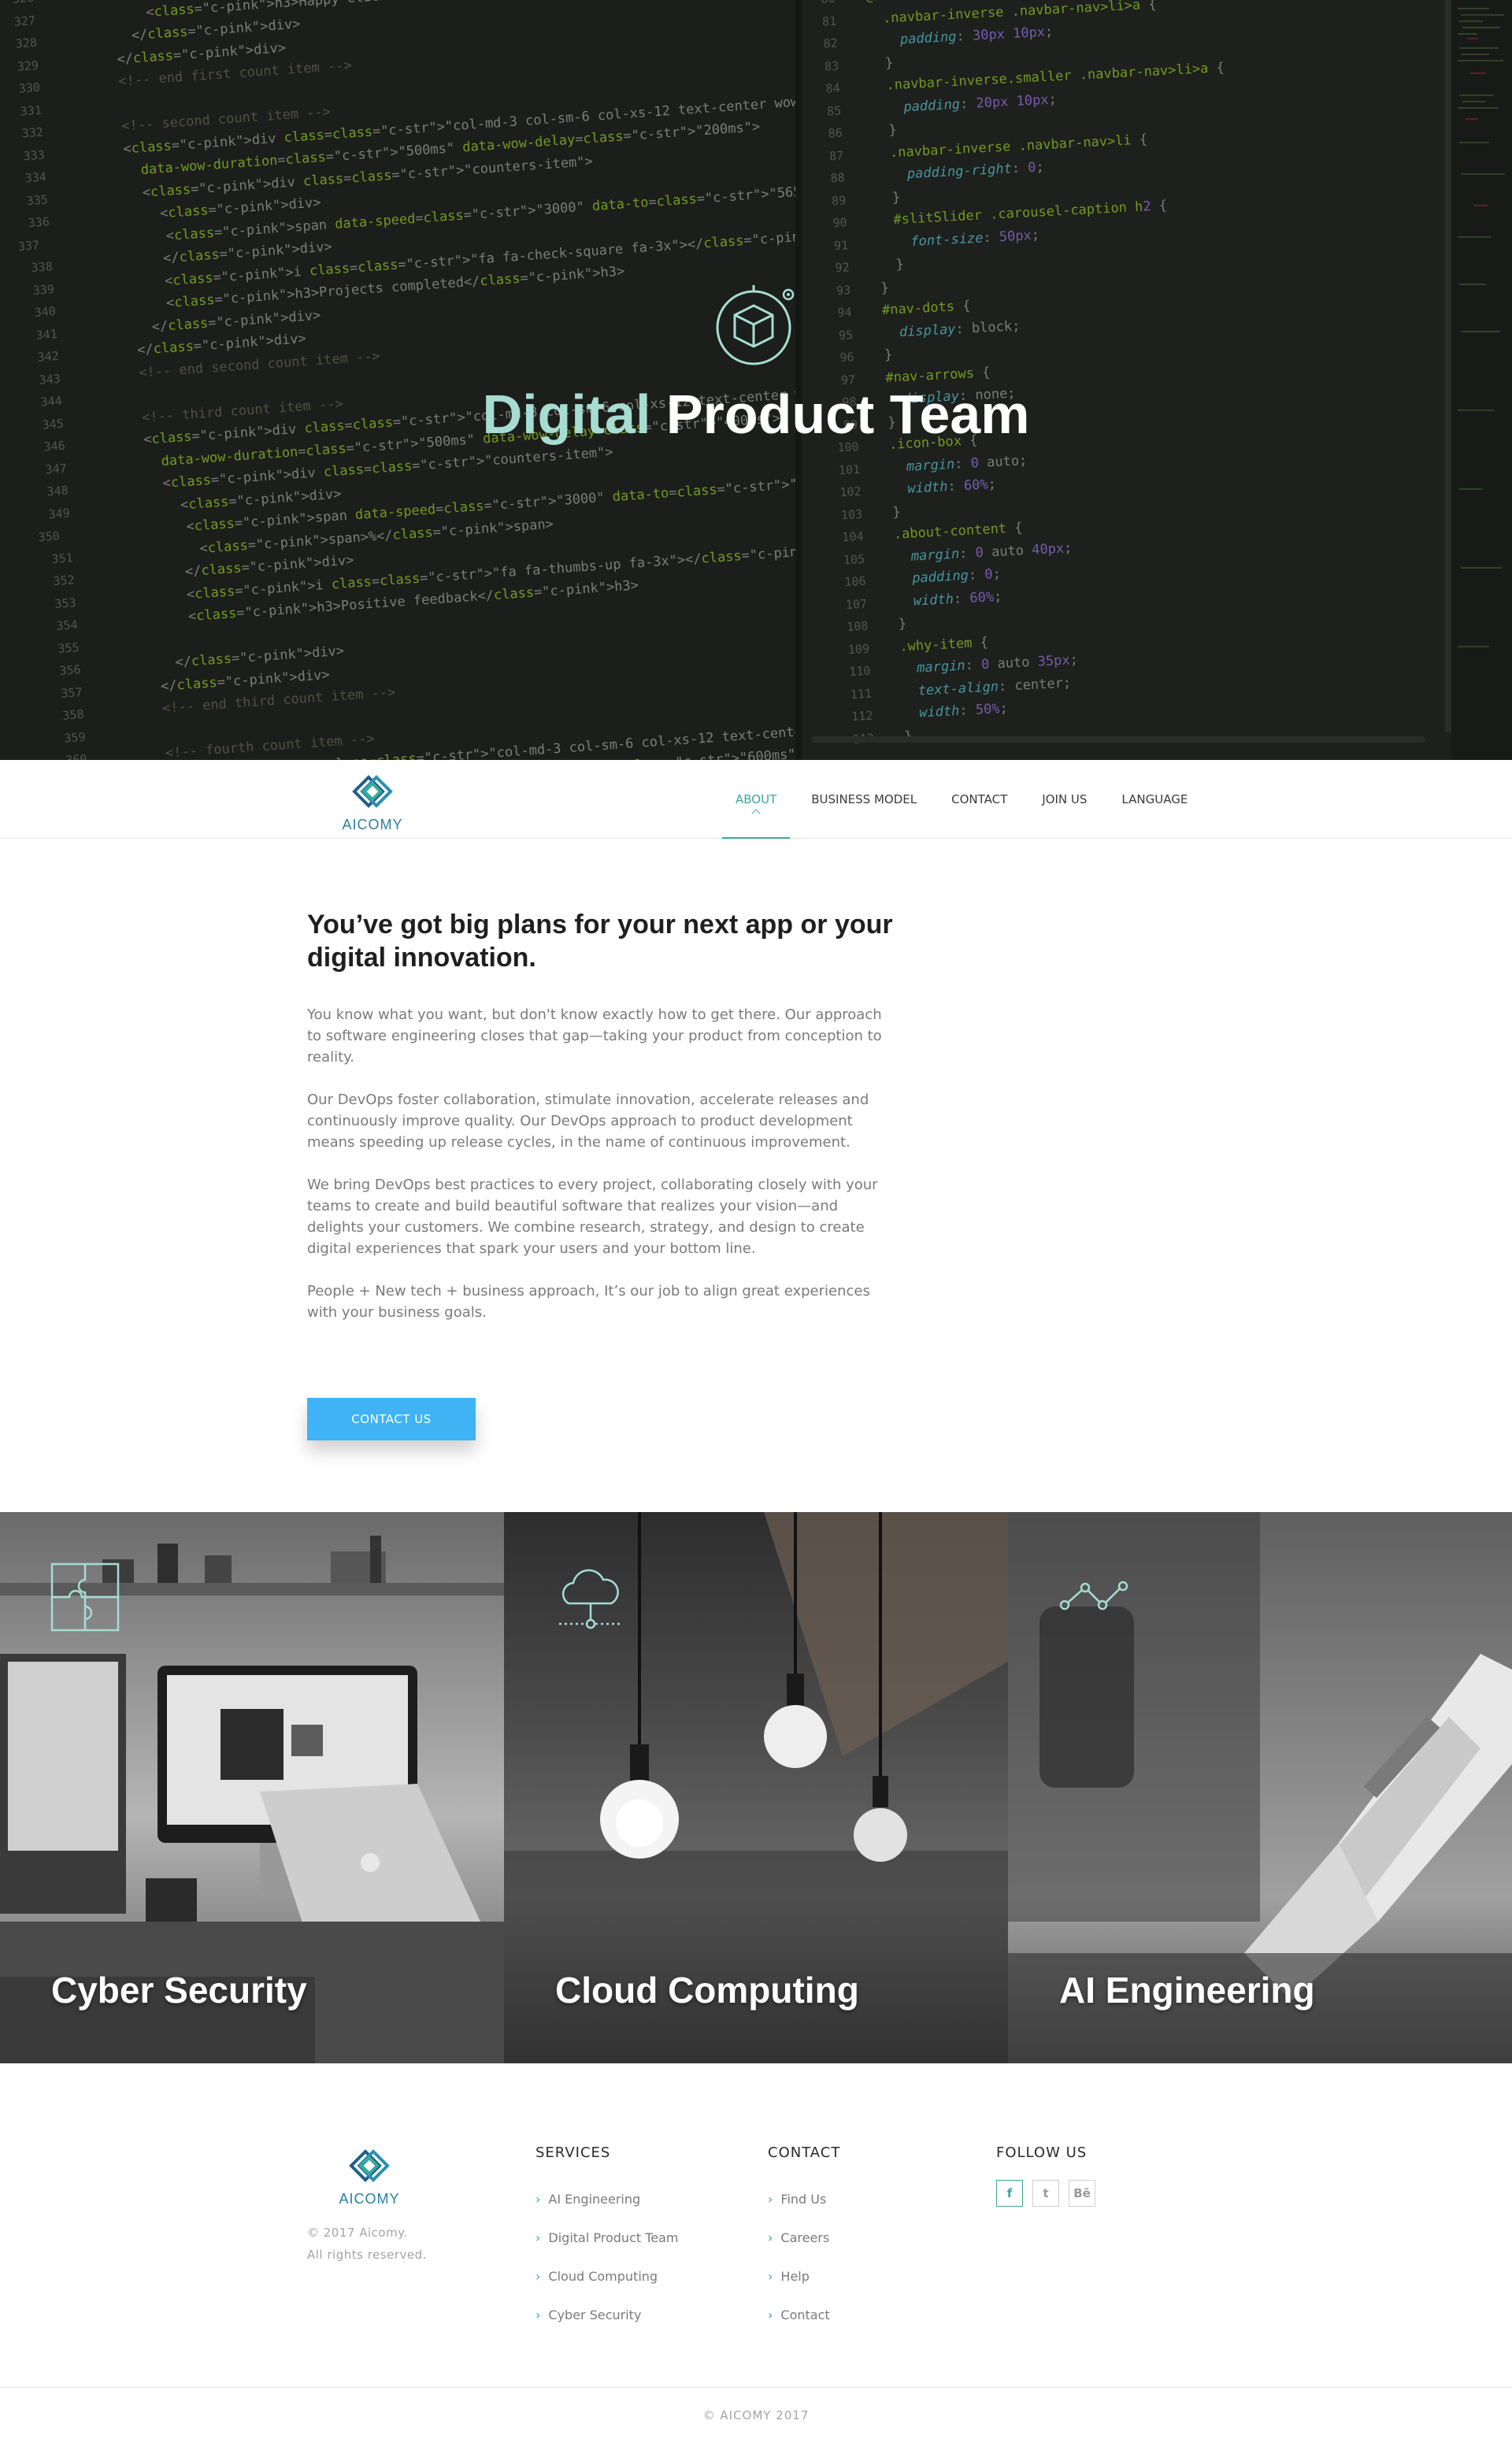 The height and width of the screenshot is (2439, 1512). I want to click on chevron-up-icon, so click(756, 813).